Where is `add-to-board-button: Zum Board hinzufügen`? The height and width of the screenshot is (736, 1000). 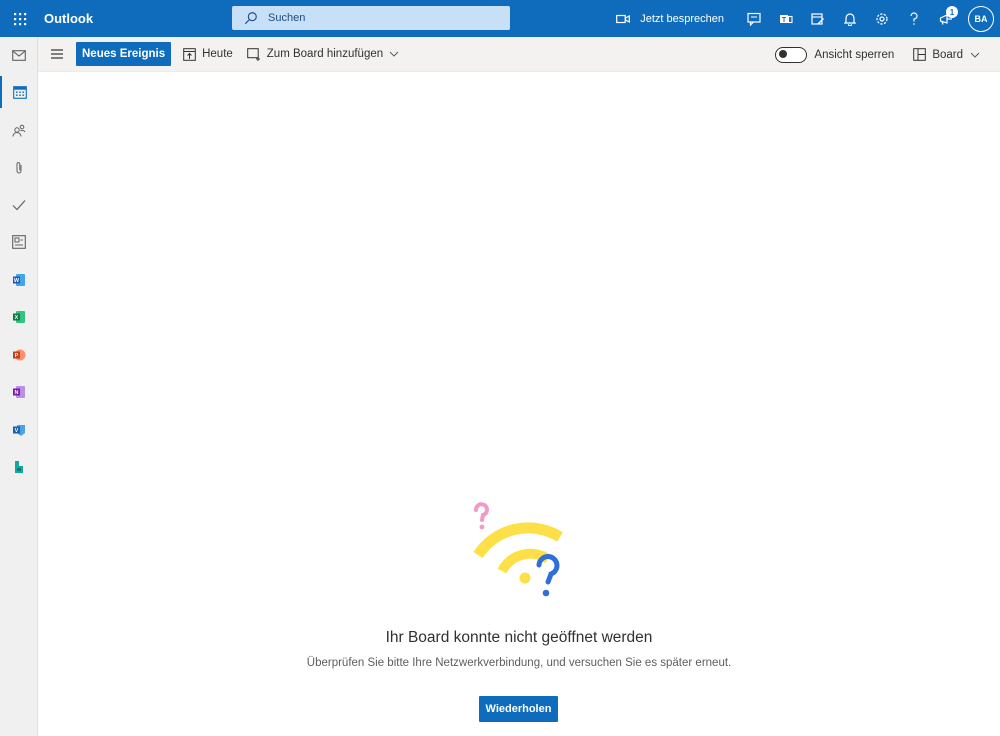 add-to-board-button: Zum Board hinzufügen is located at coordinates (322, 54).